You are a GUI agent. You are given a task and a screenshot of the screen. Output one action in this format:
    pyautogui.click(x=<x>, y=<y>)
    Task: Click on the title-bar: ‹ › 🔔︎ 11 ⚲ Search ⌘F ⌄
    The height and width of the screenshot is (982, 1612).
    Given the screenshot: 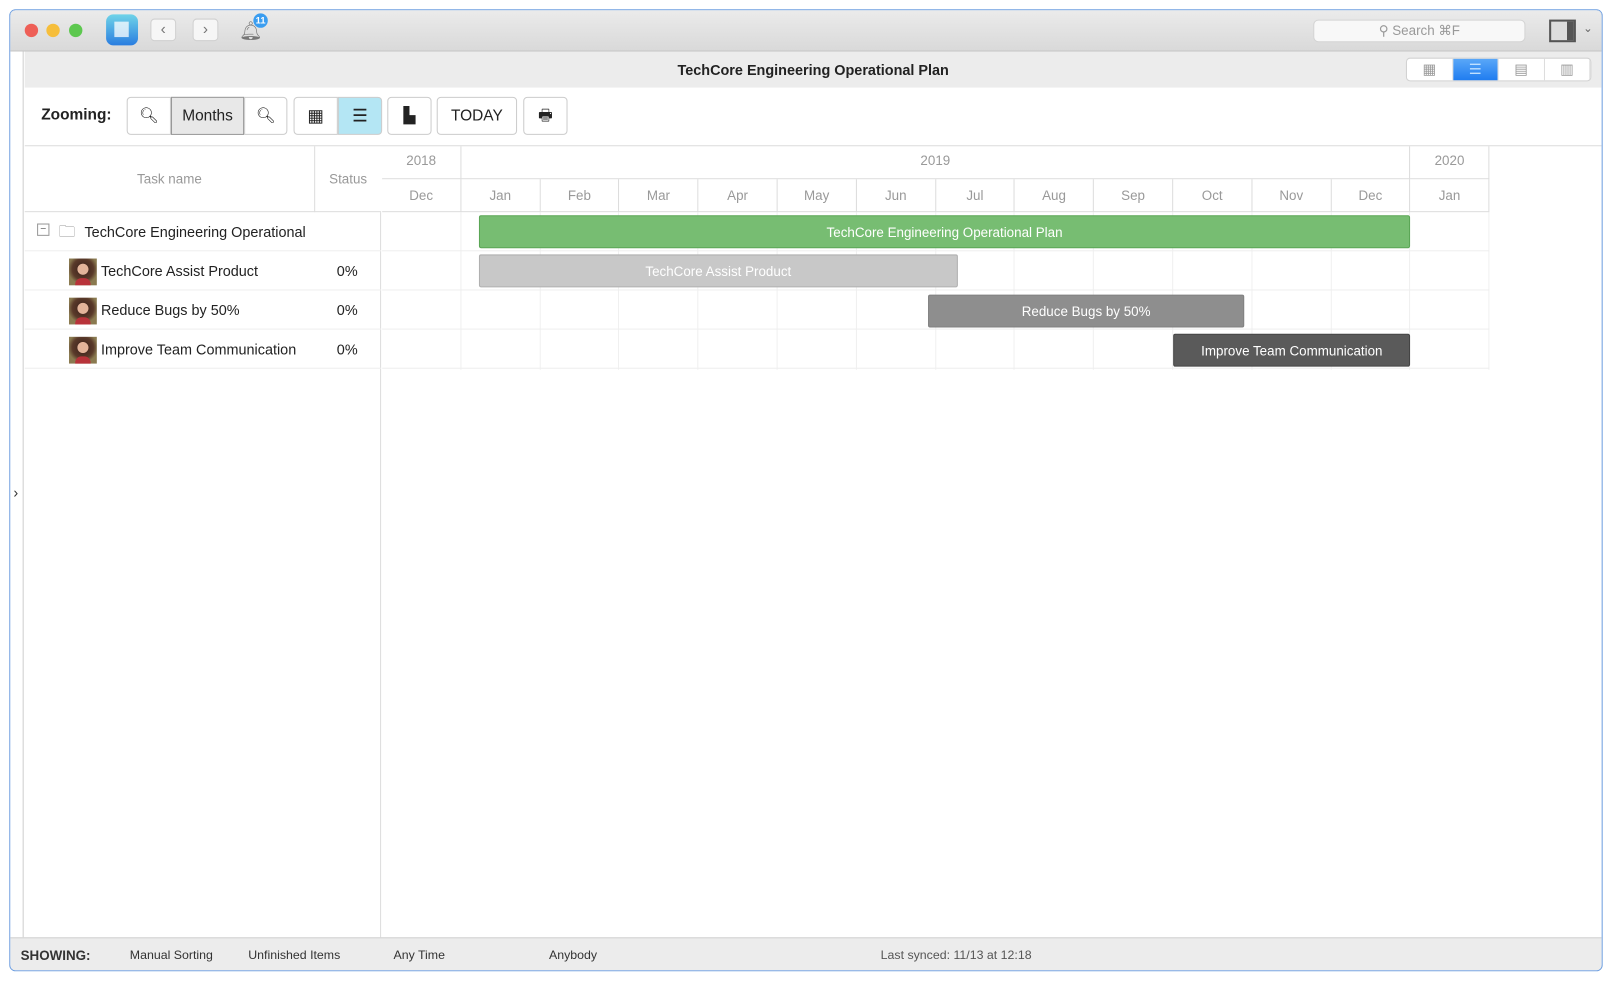 What is the action you would take?
    pyautogui.click(x=806, y=31)
    